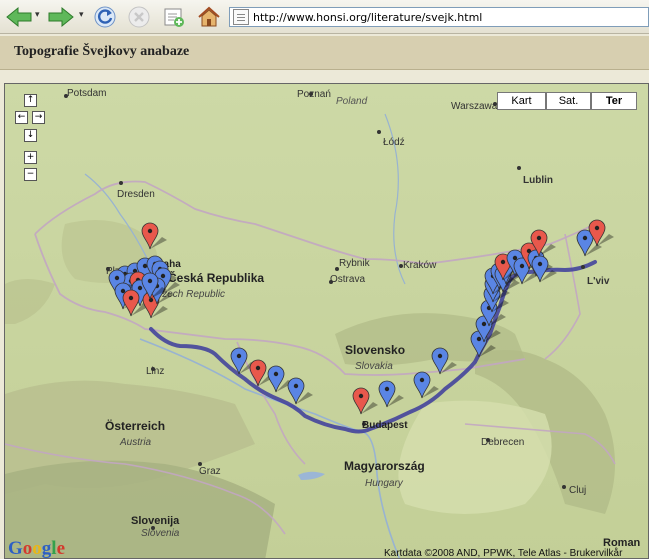 Image resolution: width=649 pixels, height=559 pixels. I want to click on back-icon, so click(19, 17).